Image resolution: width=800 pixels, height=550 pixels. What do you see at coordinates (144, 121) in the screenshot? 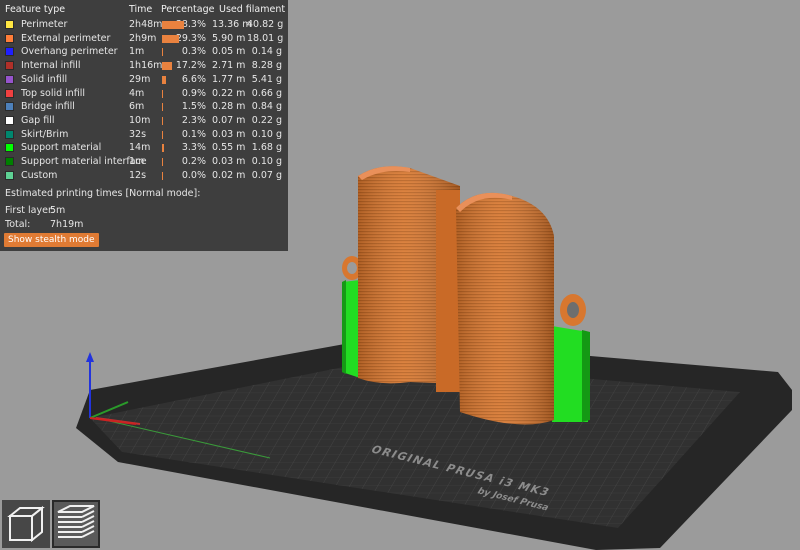
I see `legend-row: Gap fill 10m 2.3% 0.07 m 0.22 g` at bounding box center [144, 121].